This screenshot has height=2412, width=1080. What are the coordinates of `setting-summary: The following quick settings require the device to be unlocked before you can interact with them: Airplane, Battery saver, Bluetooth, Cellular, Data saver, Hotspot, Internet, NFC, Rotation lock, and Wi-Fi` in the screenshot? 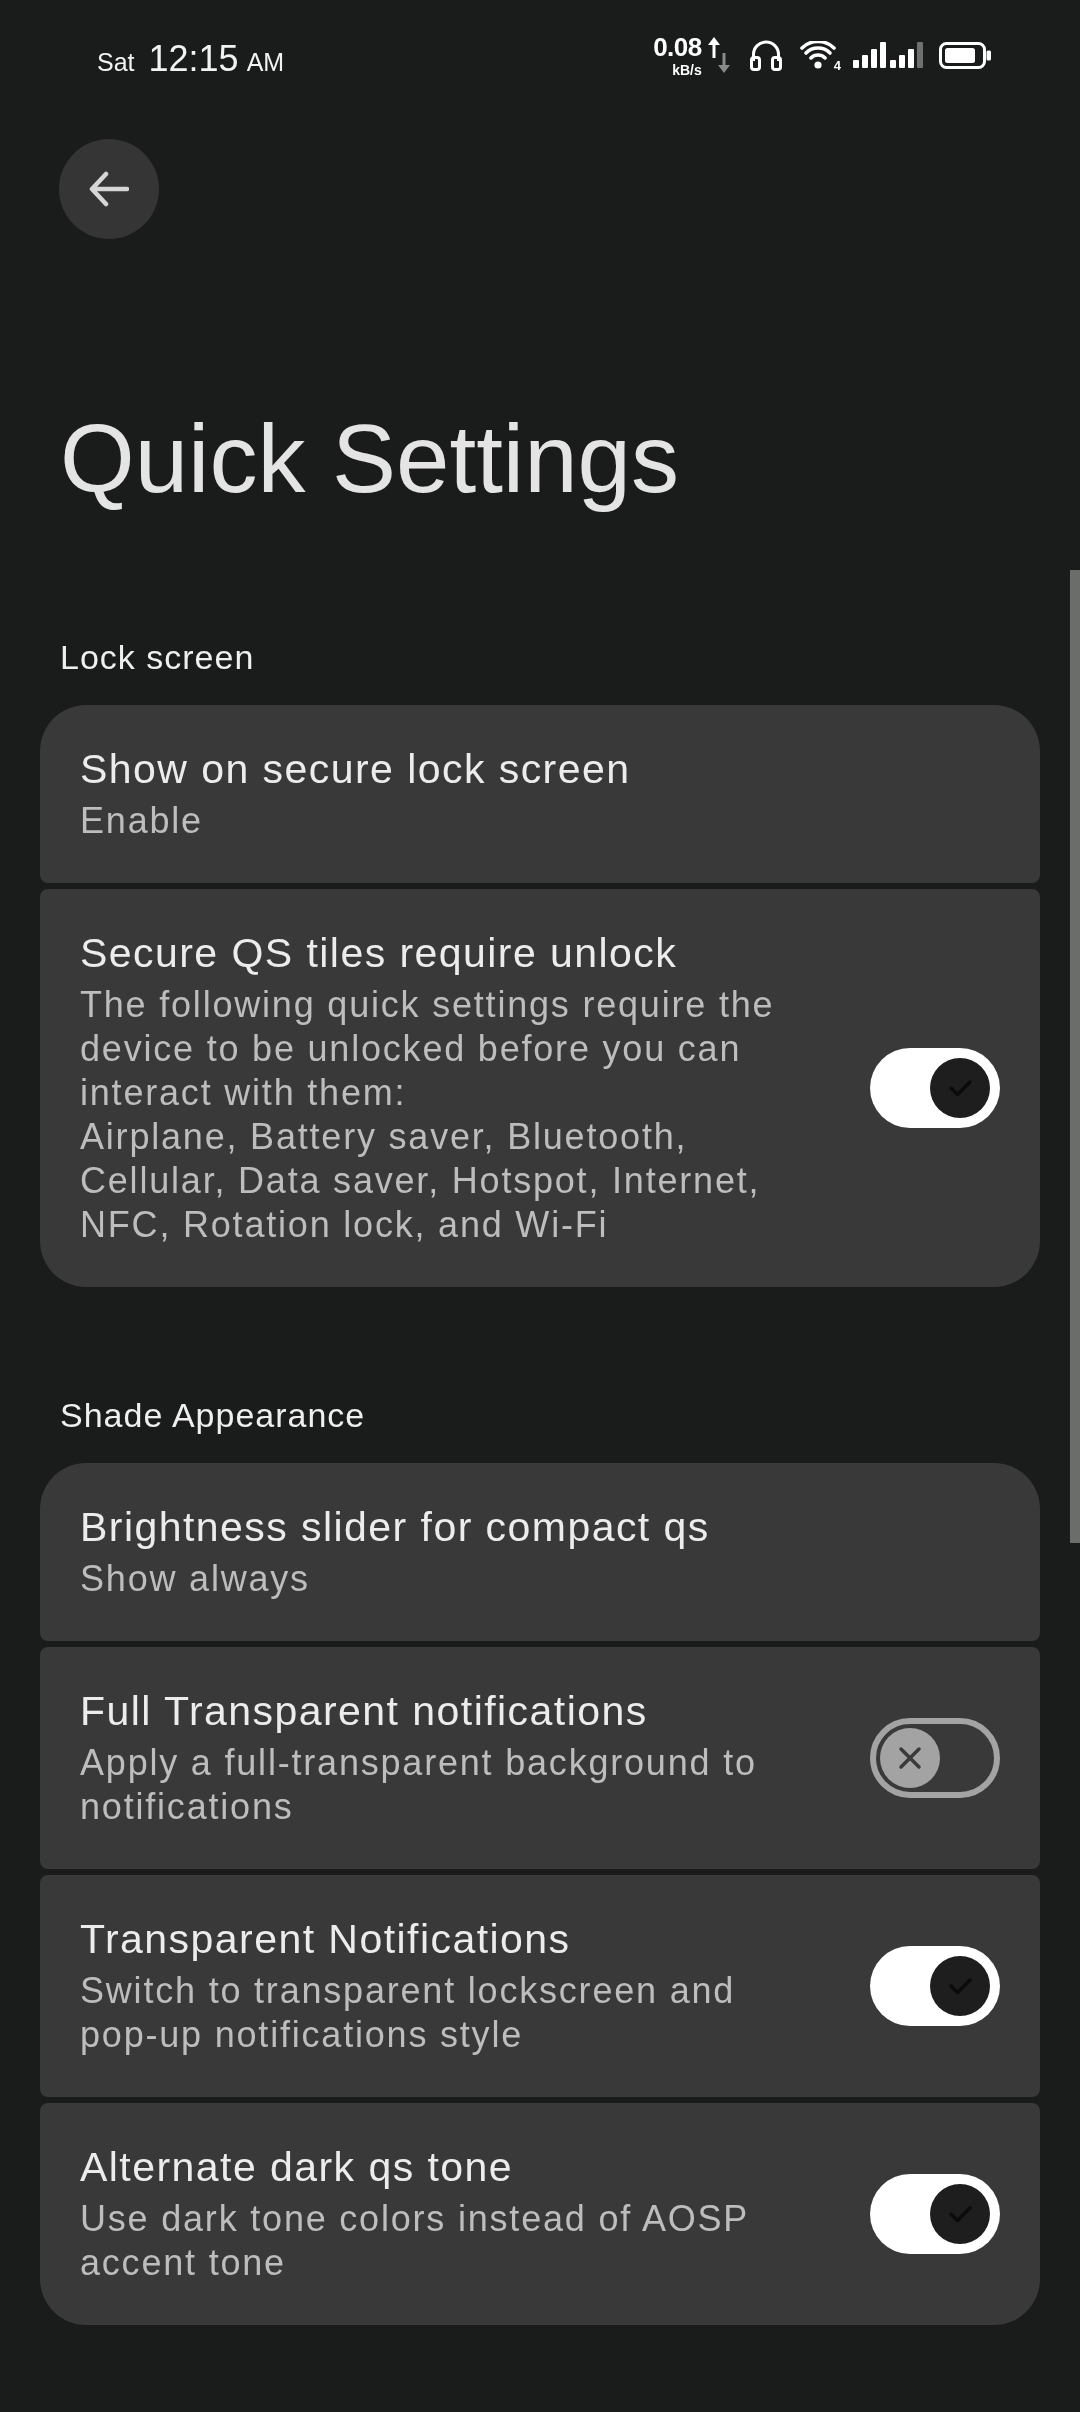 It's located at (428, 1115).